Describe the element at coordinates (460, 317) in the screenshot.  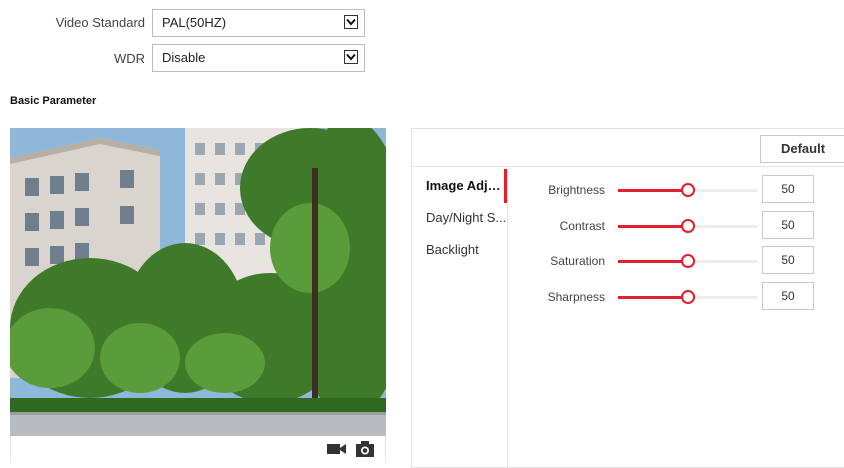
I see `settings-menu: Image Adju... Day/Night S... Backlight` at that location.